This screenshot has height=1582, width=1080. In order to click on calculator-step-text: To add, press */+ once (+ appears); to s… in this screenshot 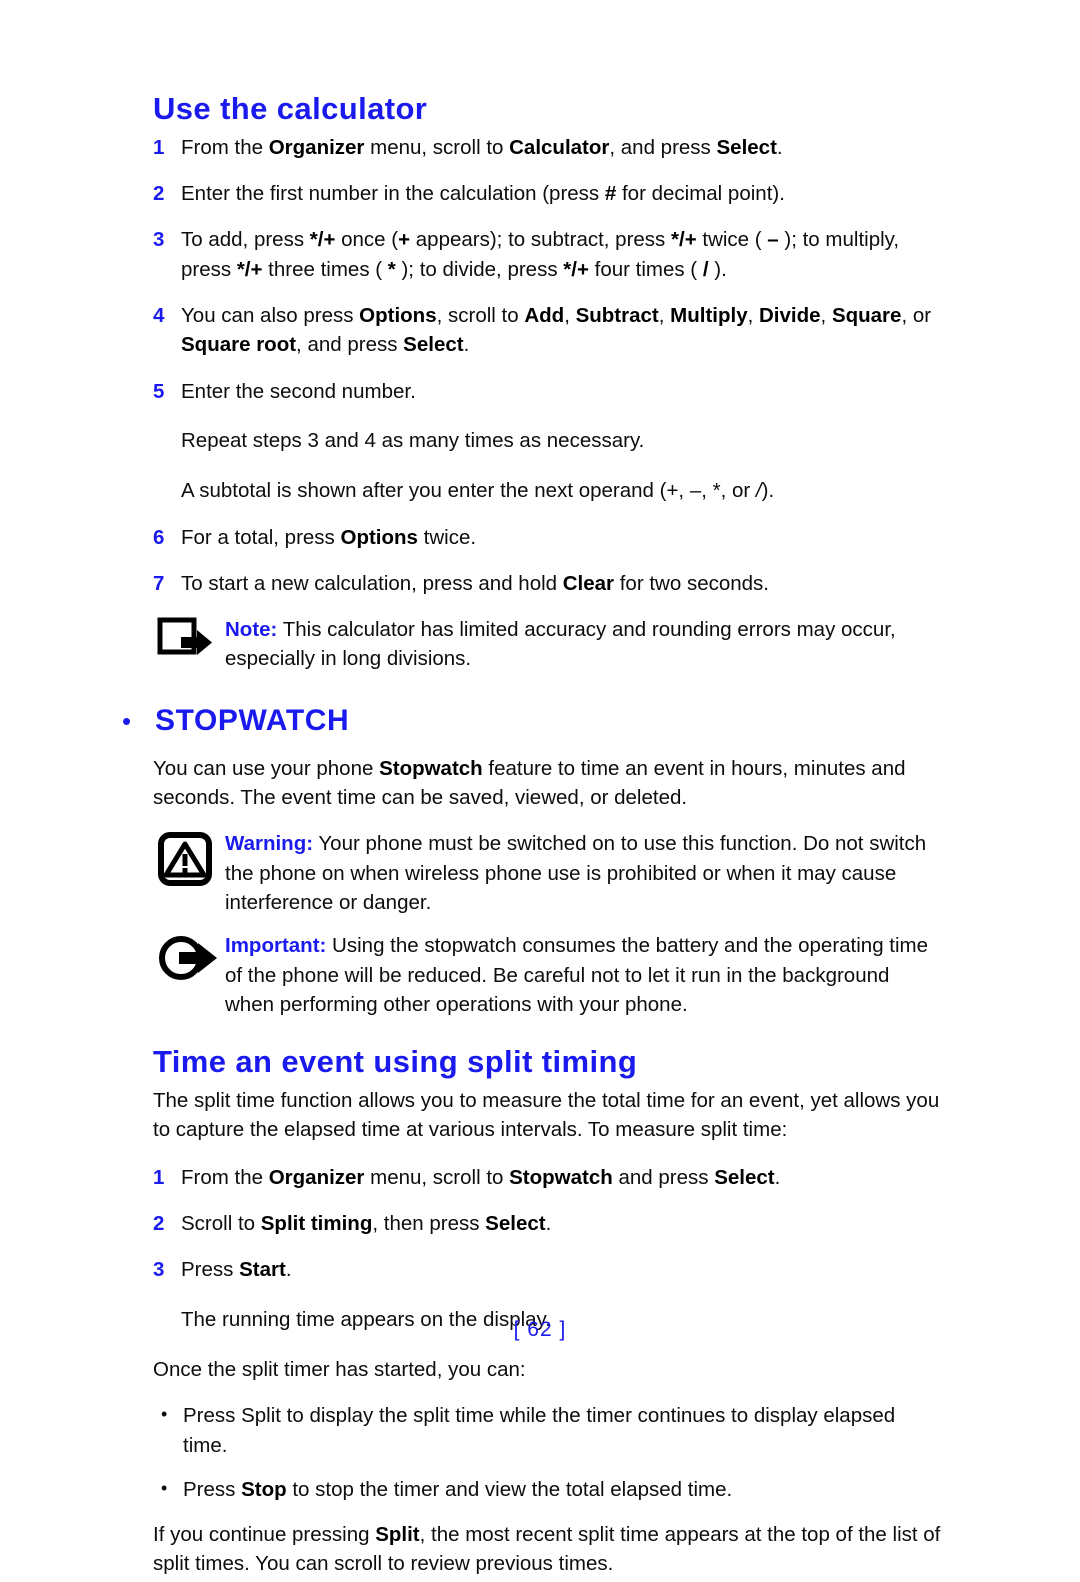, I will do `click(540, 254)`.